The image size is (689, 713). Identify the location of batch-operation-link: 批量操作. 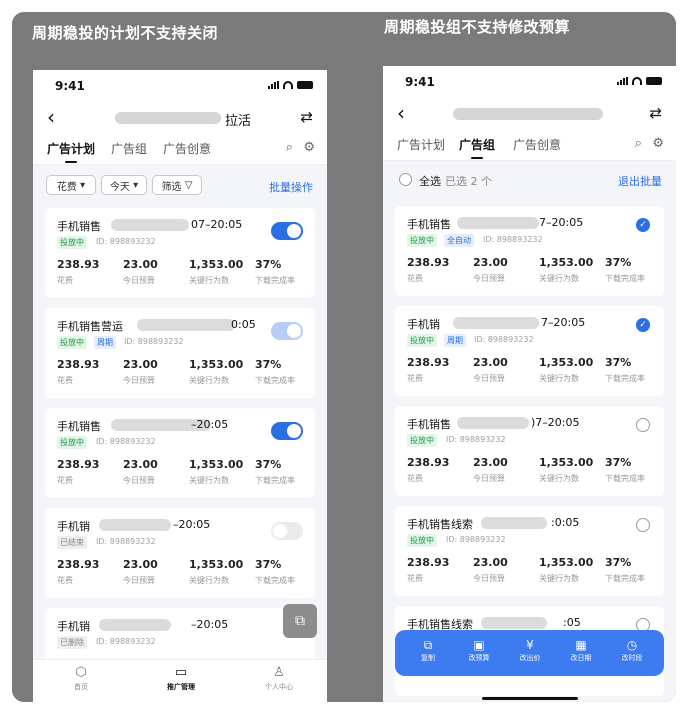
(291, 187).